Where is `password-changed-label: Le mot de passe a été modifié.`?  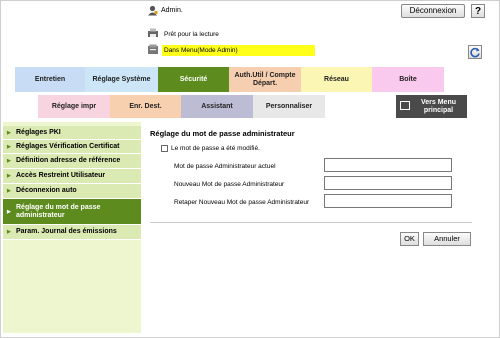 password-changed-label: Le mot de passe a été modifié. is located at coordinates (215, 148).